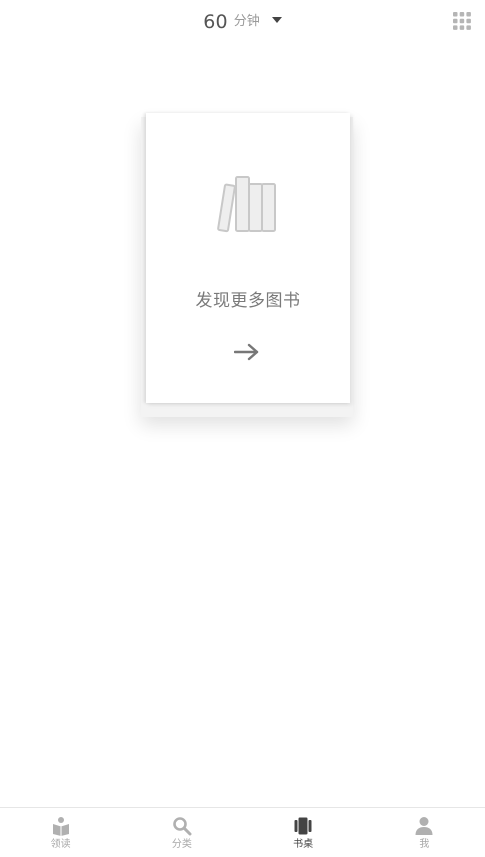  I want to click on person-icon, so click(424, 826).